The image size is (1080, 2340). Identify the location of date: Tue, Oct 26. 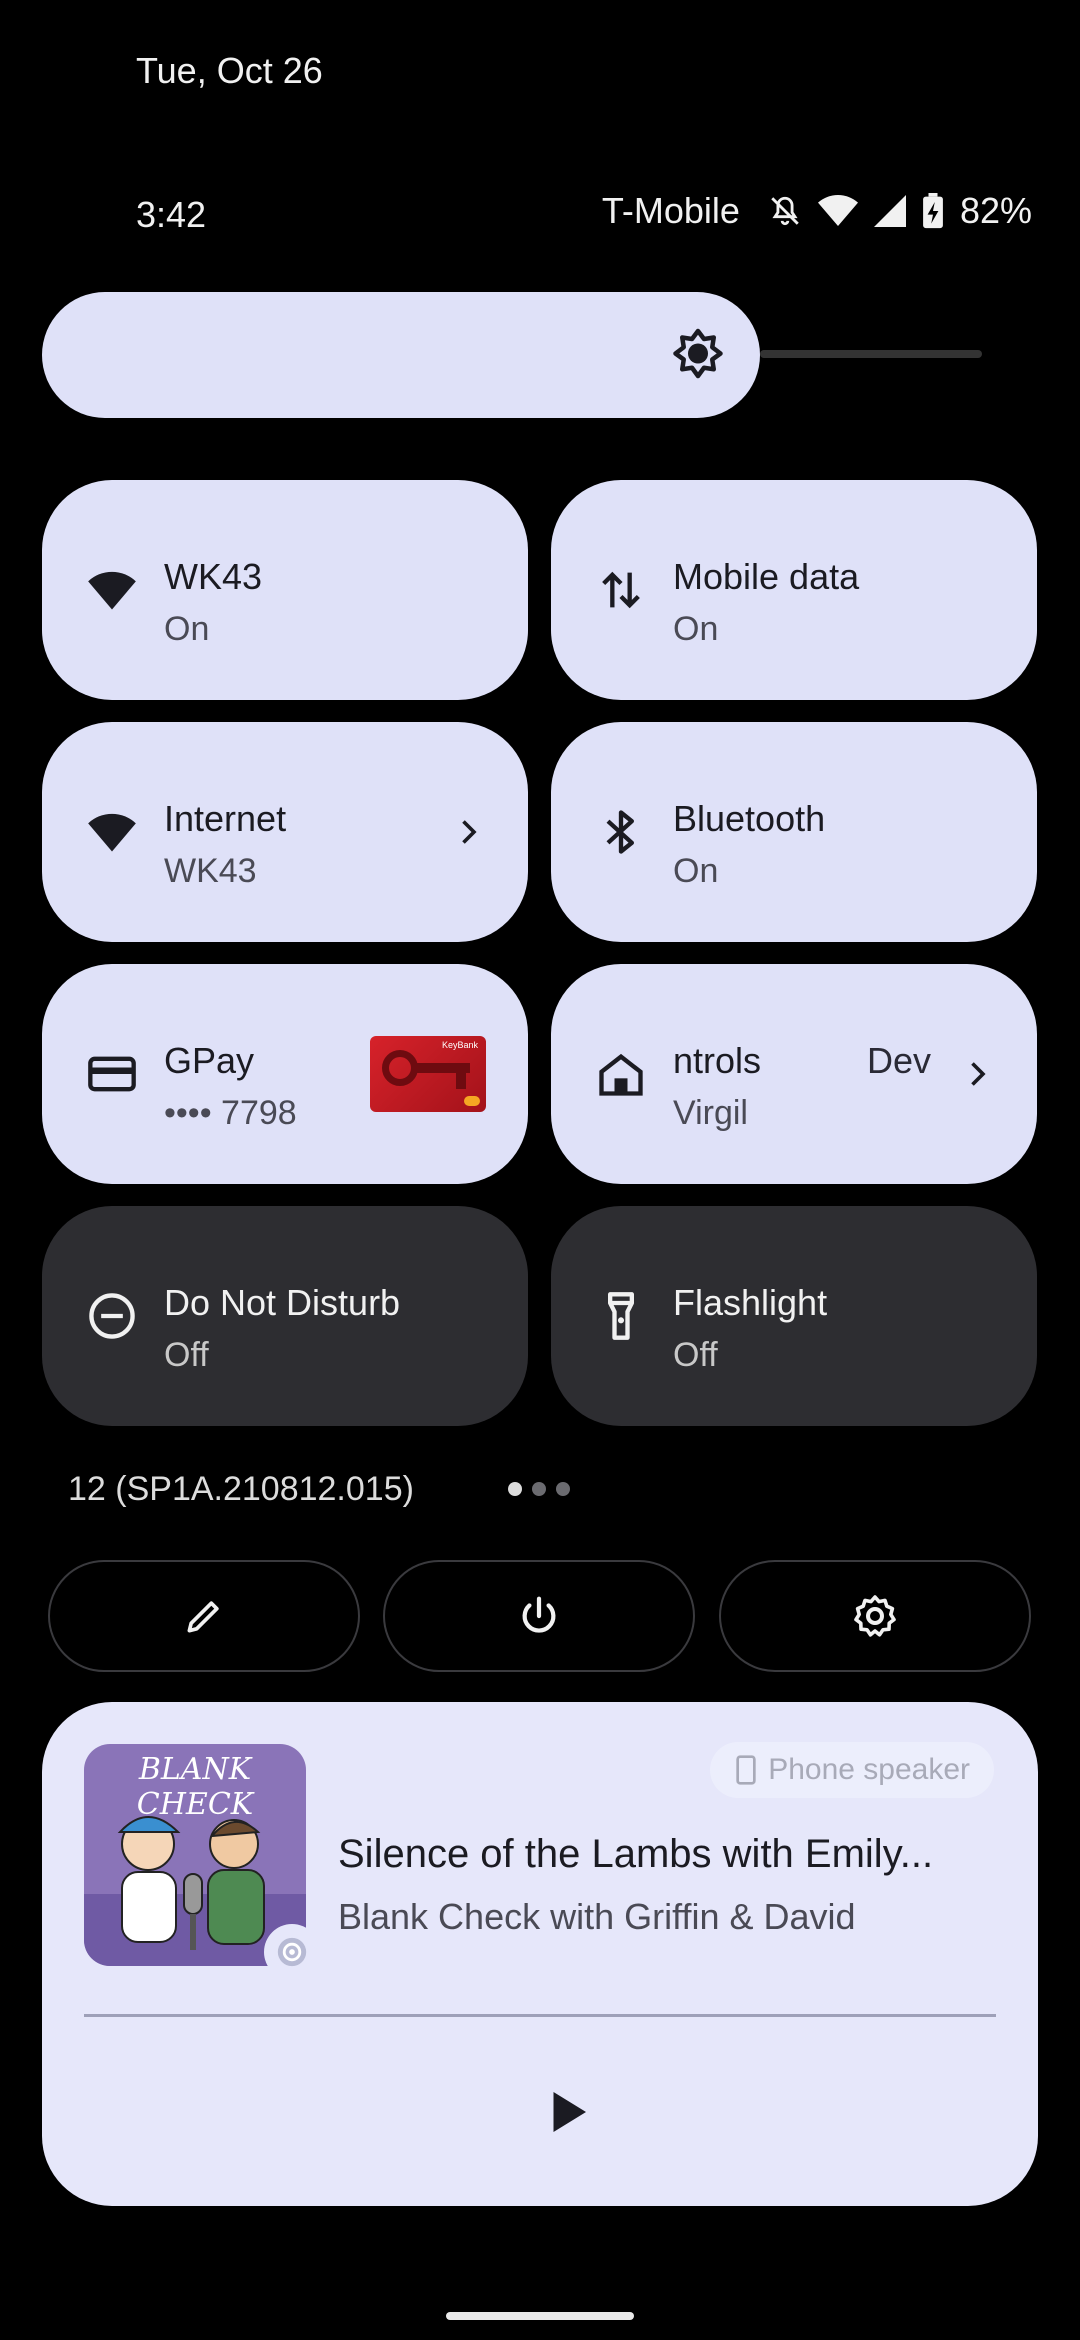
(229, 70).